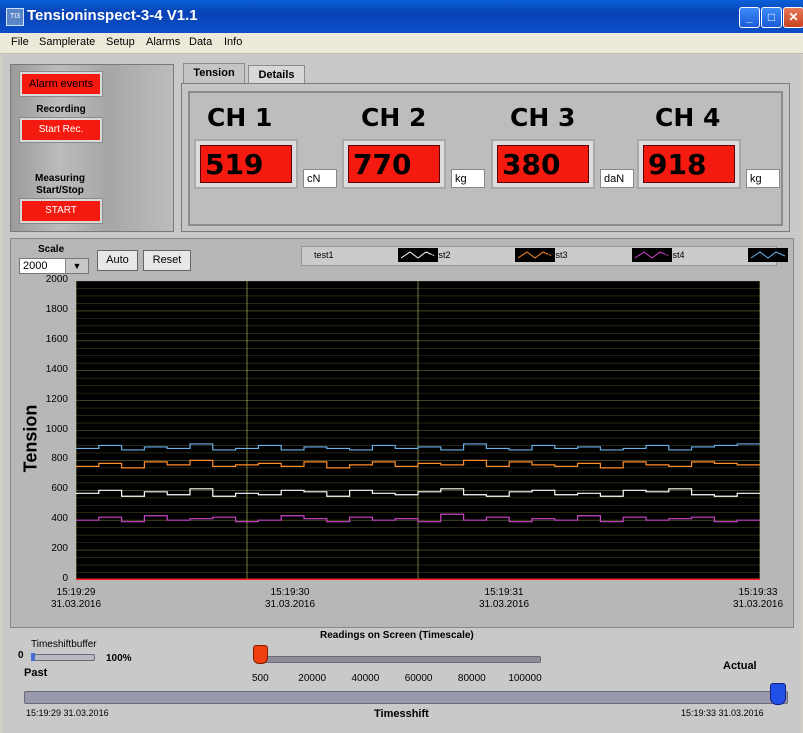  Describe the element at coordinates (61, 130) in the screenshot. I see `start-rec-button: Start Rec.` at that location.